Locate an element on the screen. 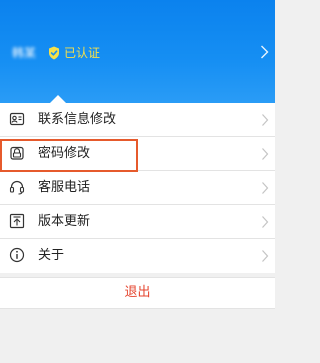  menu-item-password: 密码修改 is located at coordinates (137, 154).